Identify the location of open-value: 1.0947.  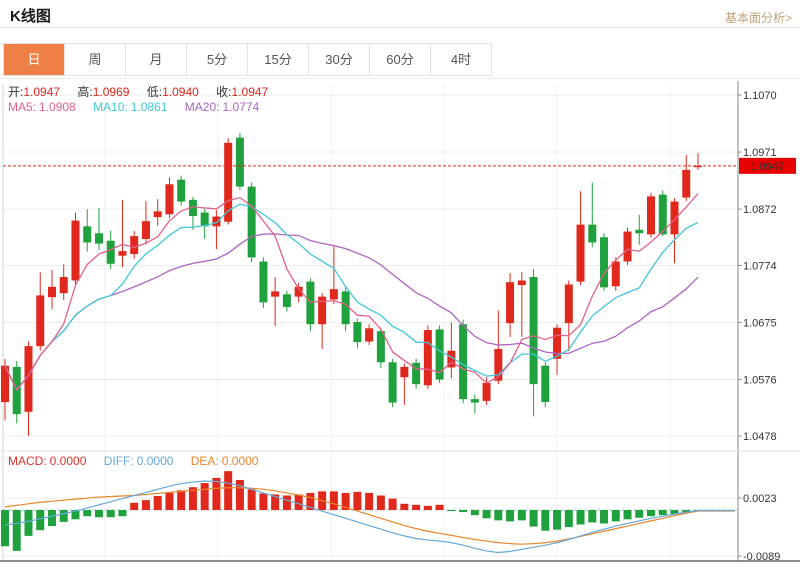
(42, 92).